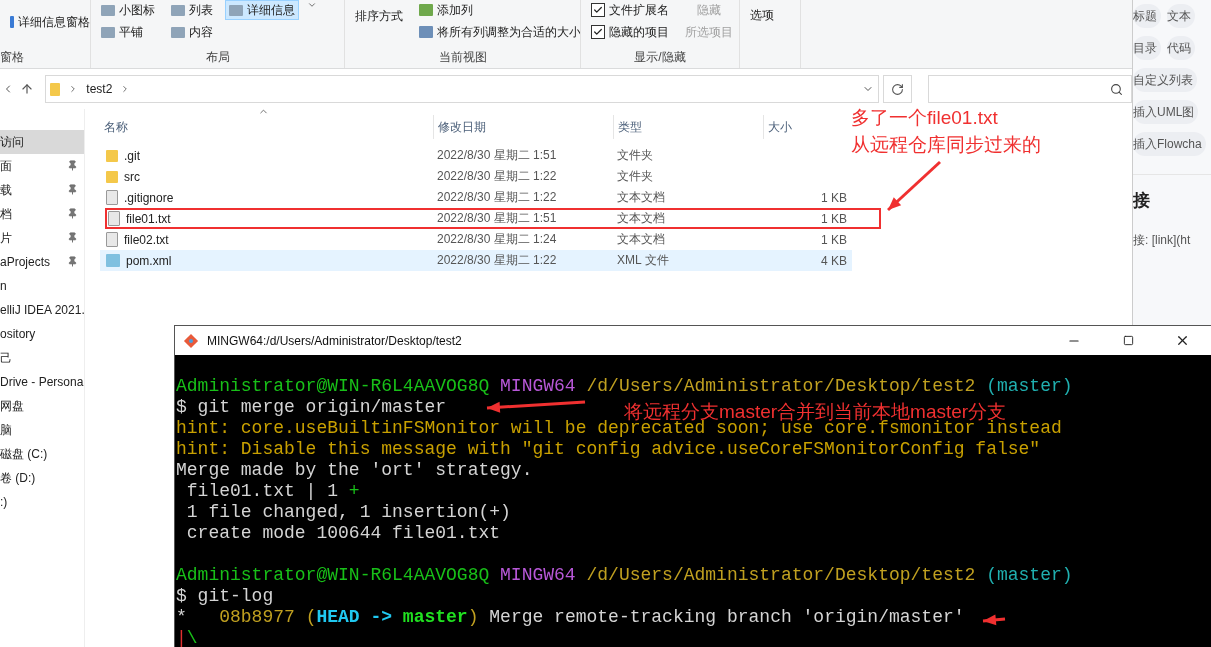  What do you see at coordinates (1172, 193) in the screenshot?
I see `section-heading: 接` at bounding box center [1172, 193].